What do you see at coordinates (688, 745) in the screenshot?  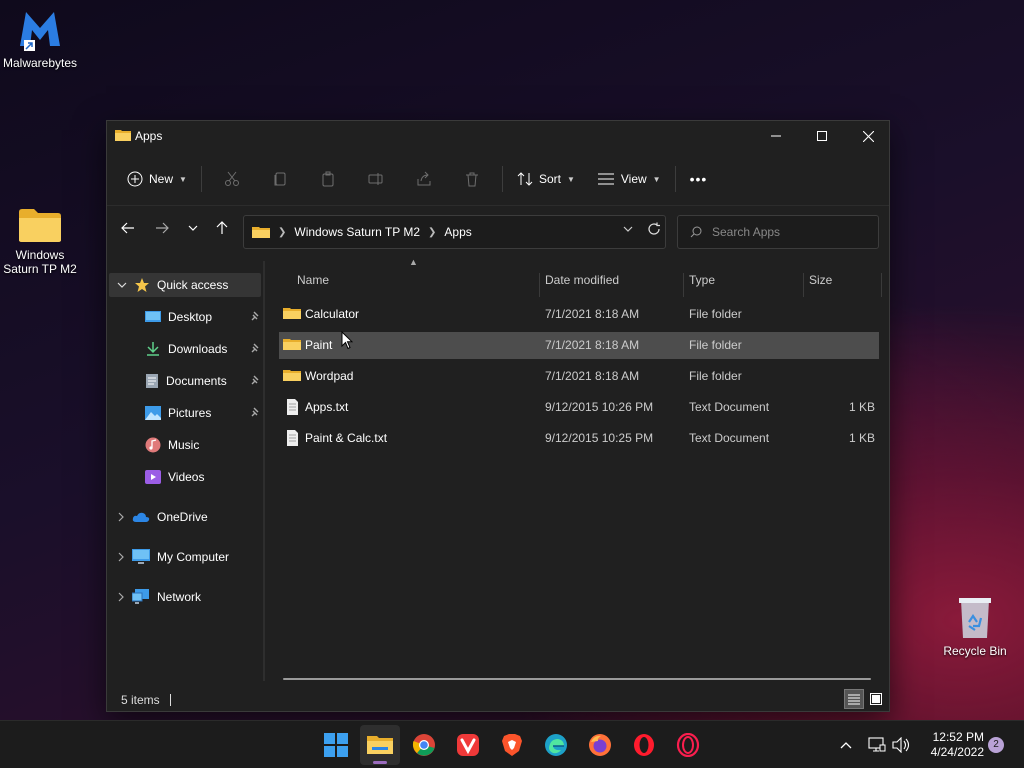 I see `taskbar-opera-gx` at bounding box center [688, 745].